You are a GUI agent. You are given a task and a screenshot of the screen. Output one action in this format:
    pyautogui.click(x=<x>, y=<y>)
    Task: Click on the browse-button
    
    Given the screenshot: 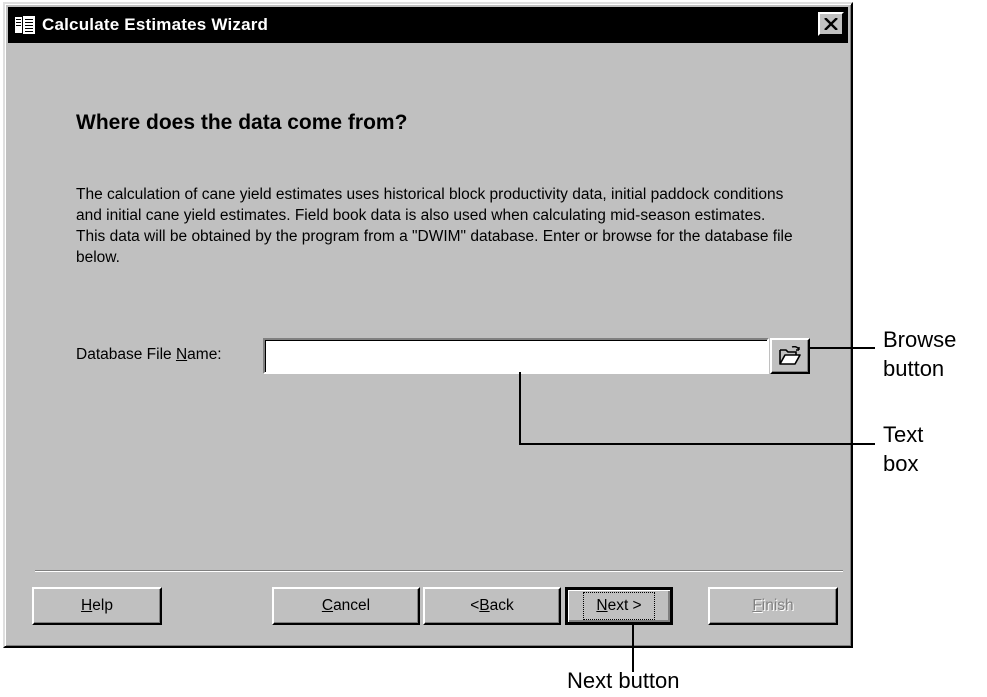 What is the action you would take?
    pyautogui.click(x=790, y=356)
    